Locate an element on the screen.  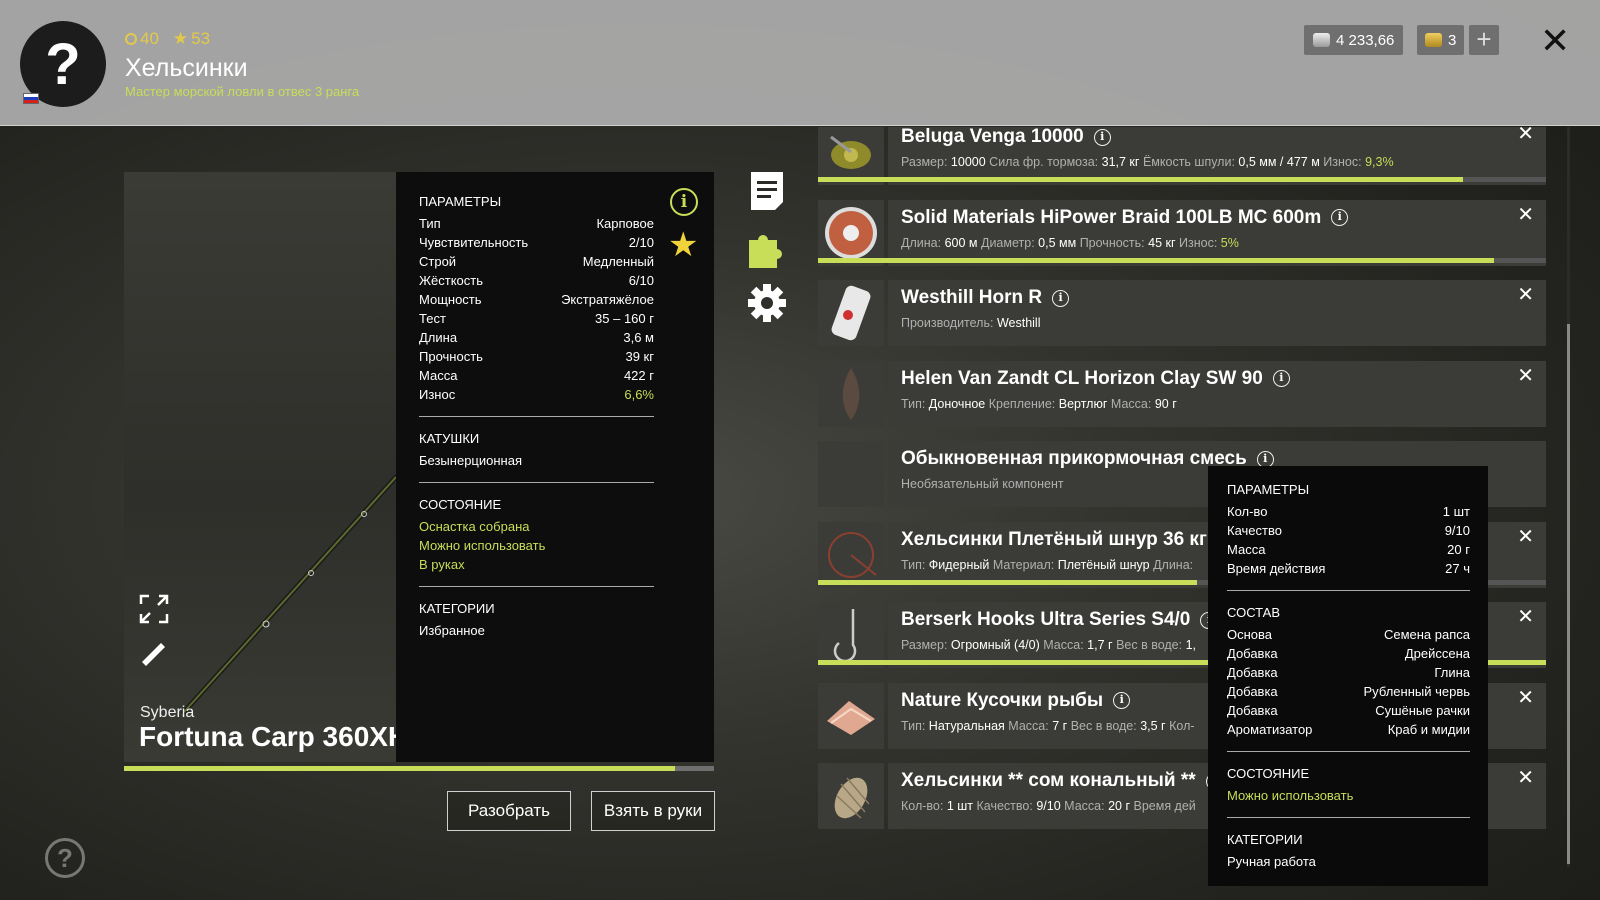
desc-value: 10000 is located at coordinates (968, 162).